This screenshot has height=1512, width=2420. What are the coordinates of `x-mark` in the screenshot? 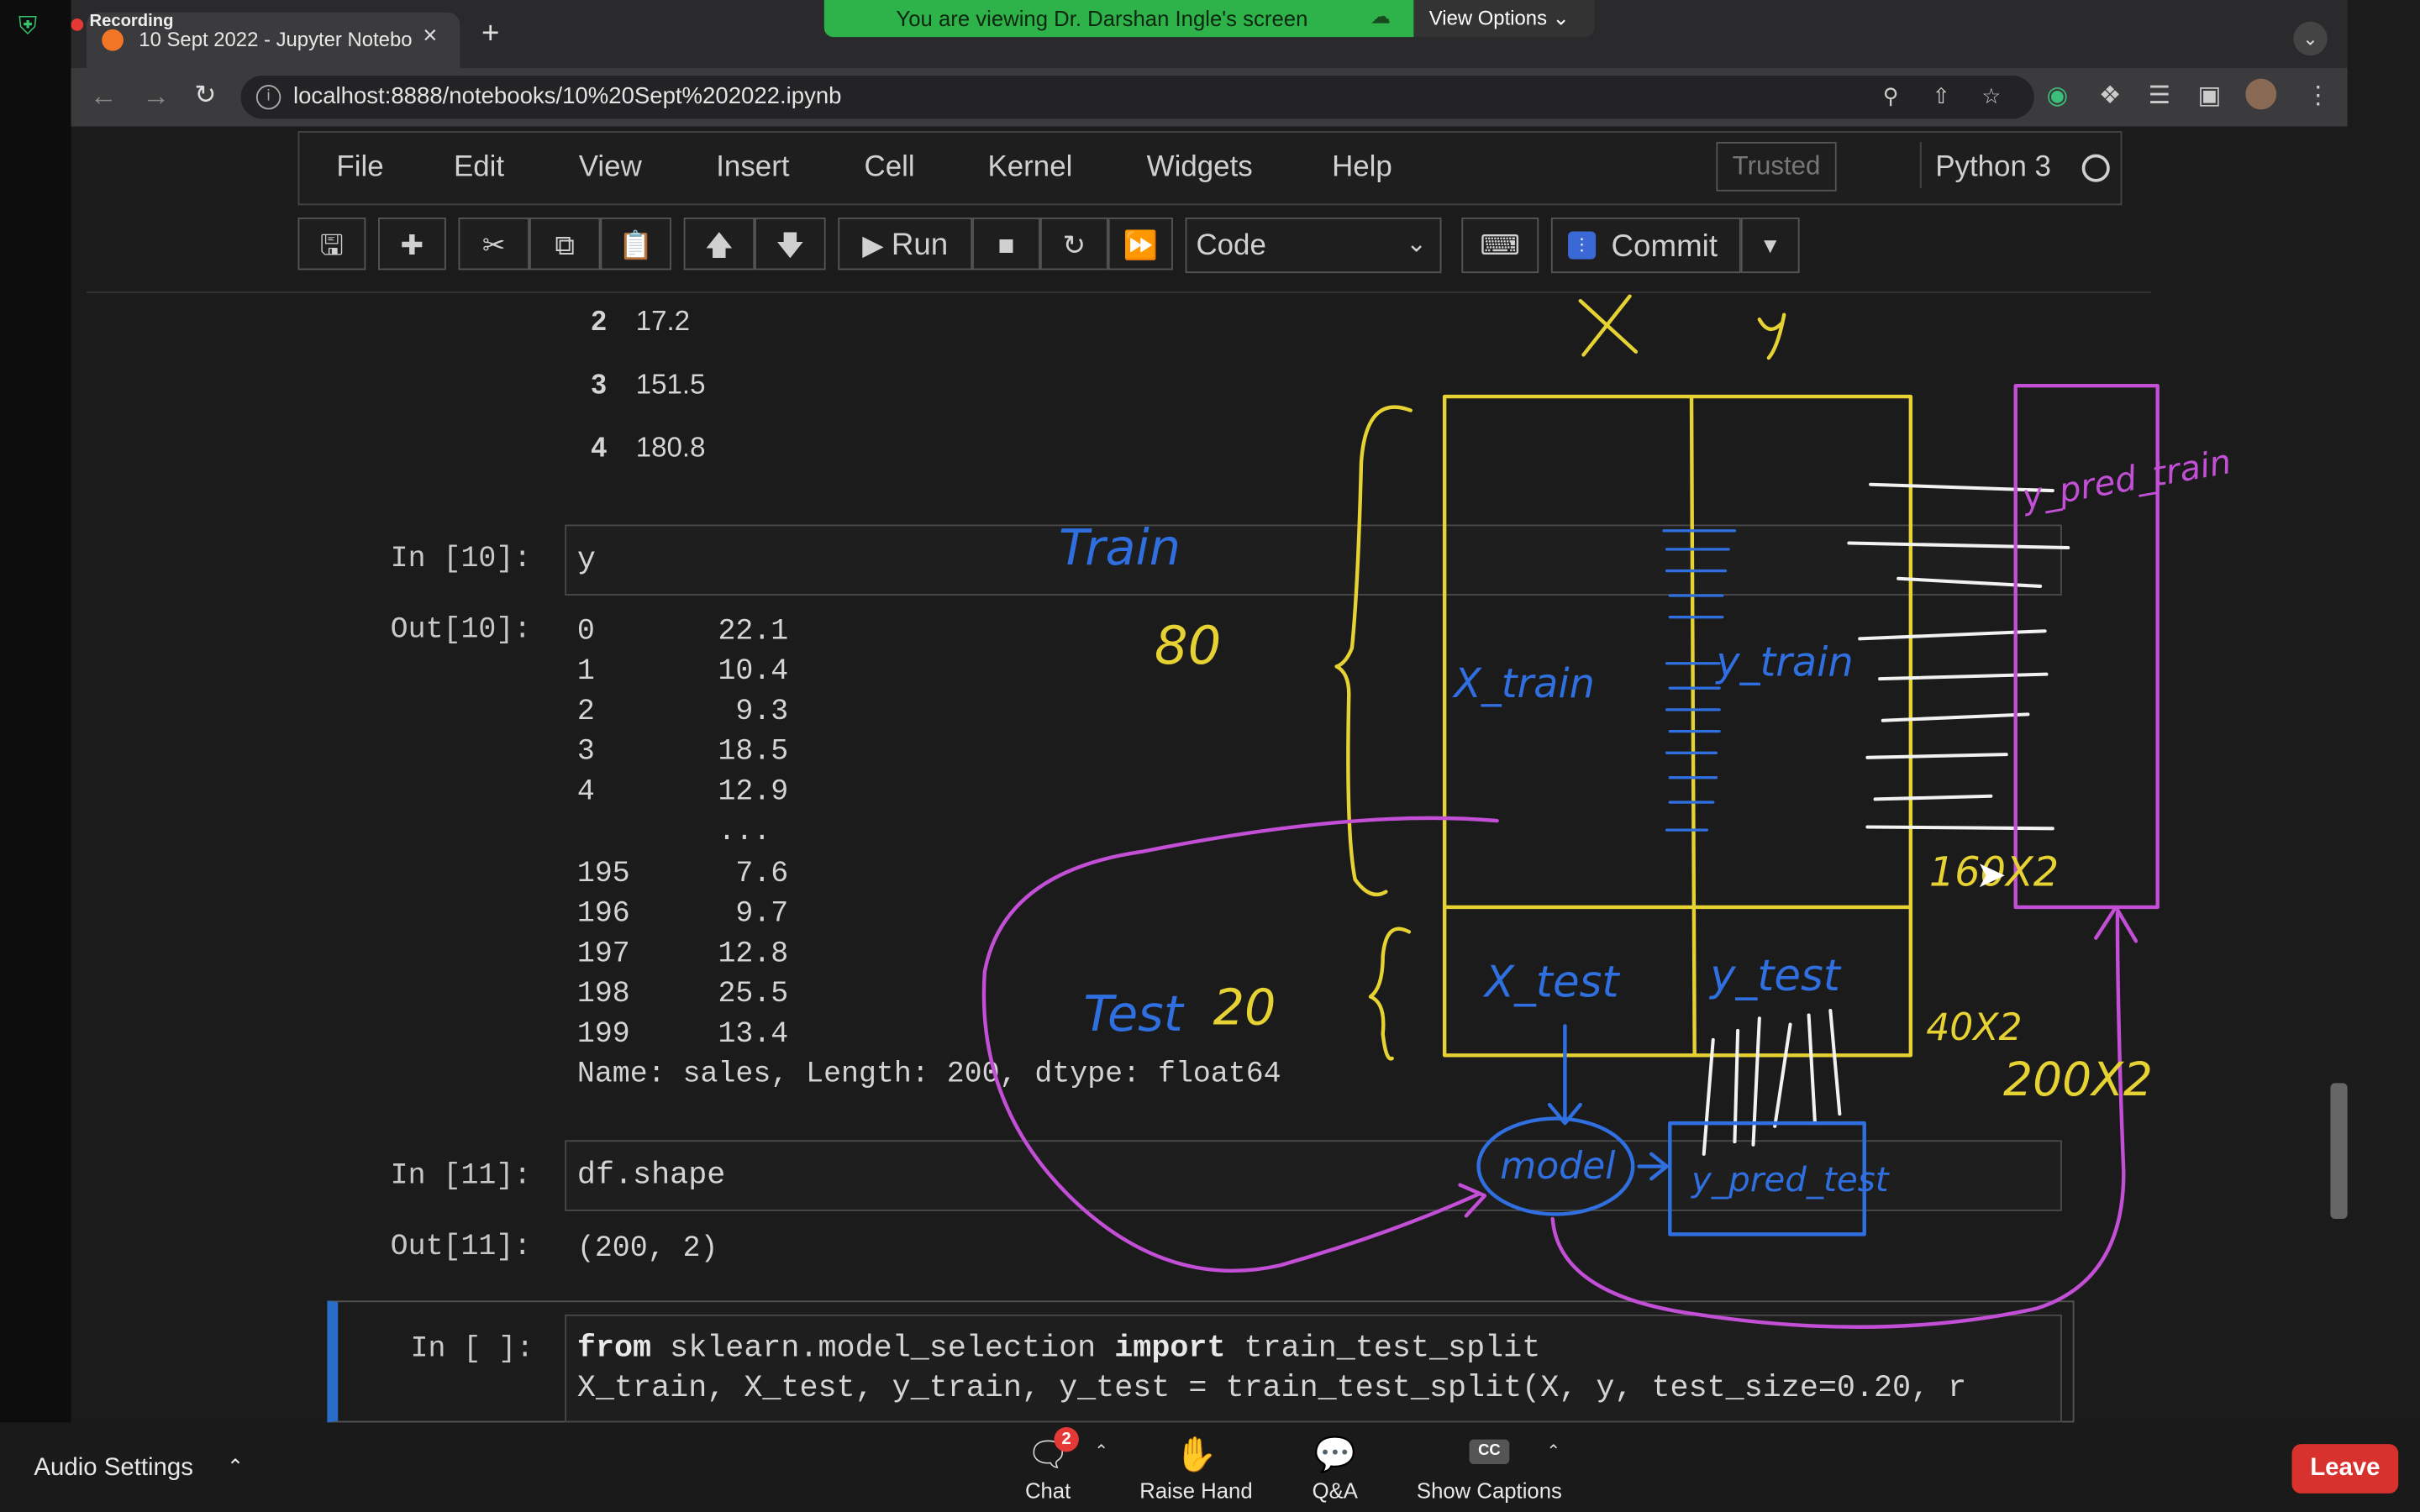 It's located at (1608, 325).